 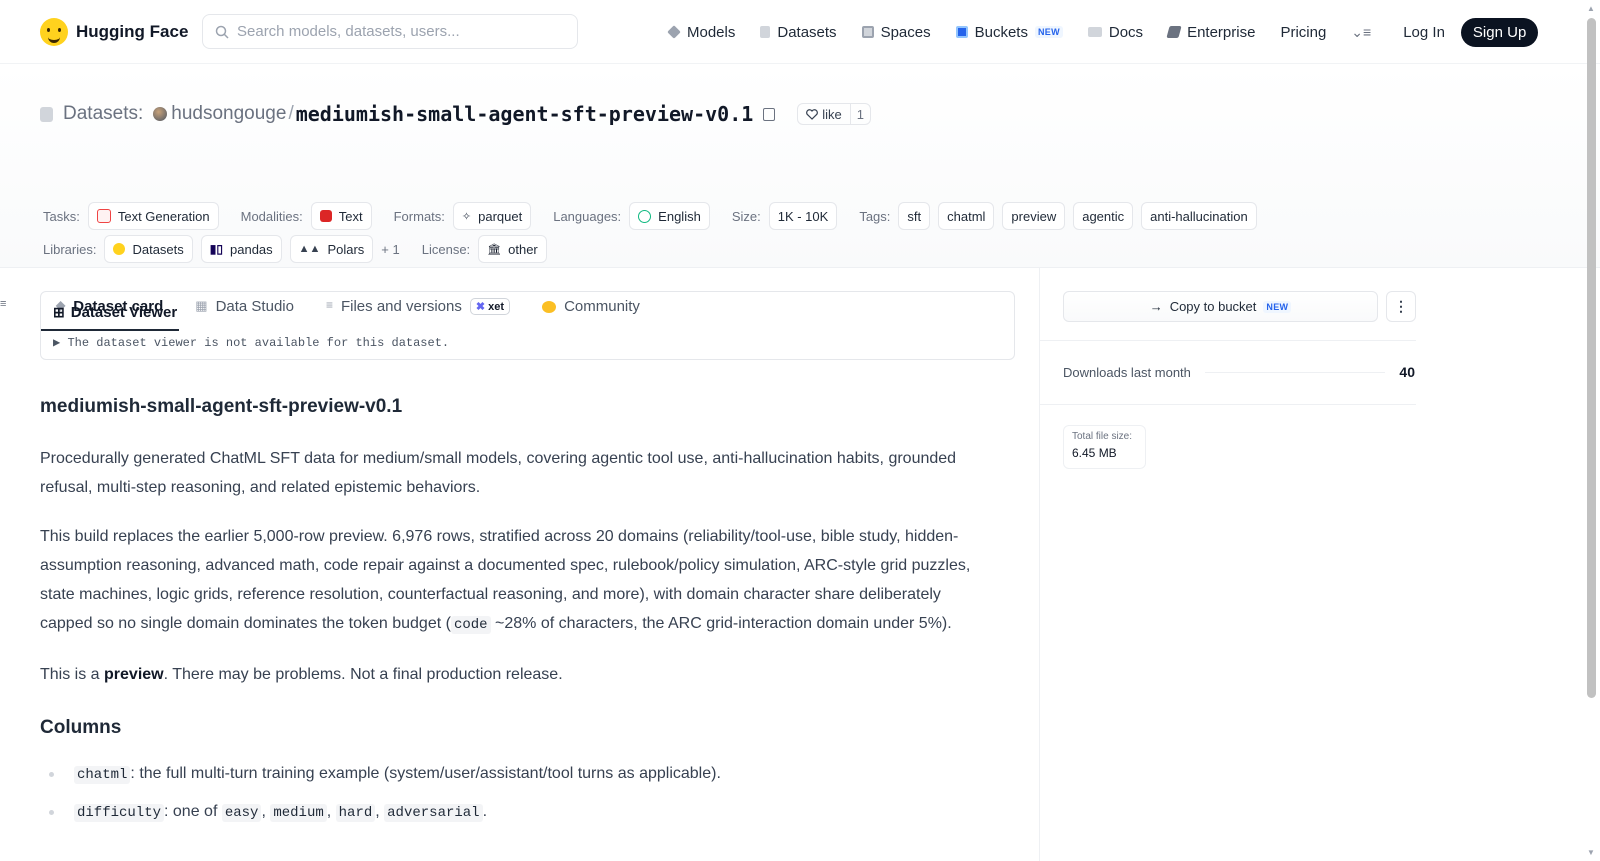 I want to click on format-chip: ✧ parquet, so click(x=492, y=216).